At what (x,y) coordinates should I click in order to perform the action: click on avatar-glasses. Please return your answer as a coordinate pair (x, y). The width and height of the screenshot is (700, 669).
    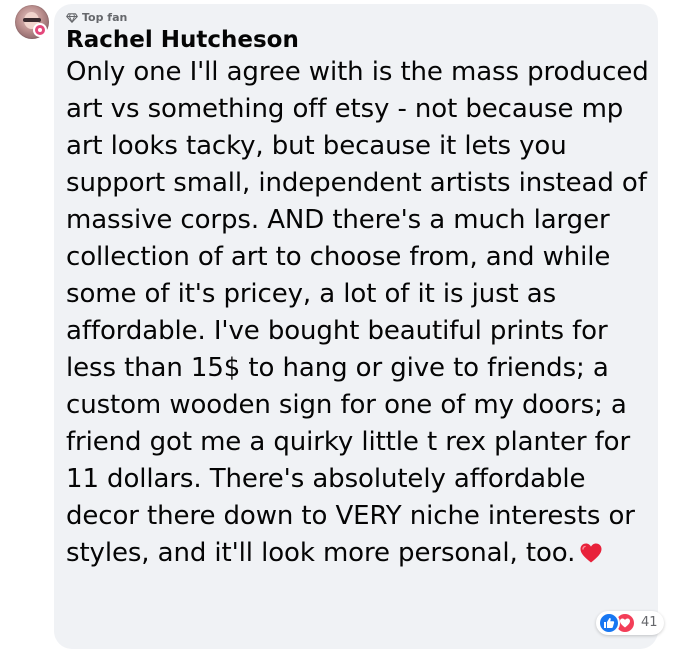
    Looking at the image, I should click on (32, 20).